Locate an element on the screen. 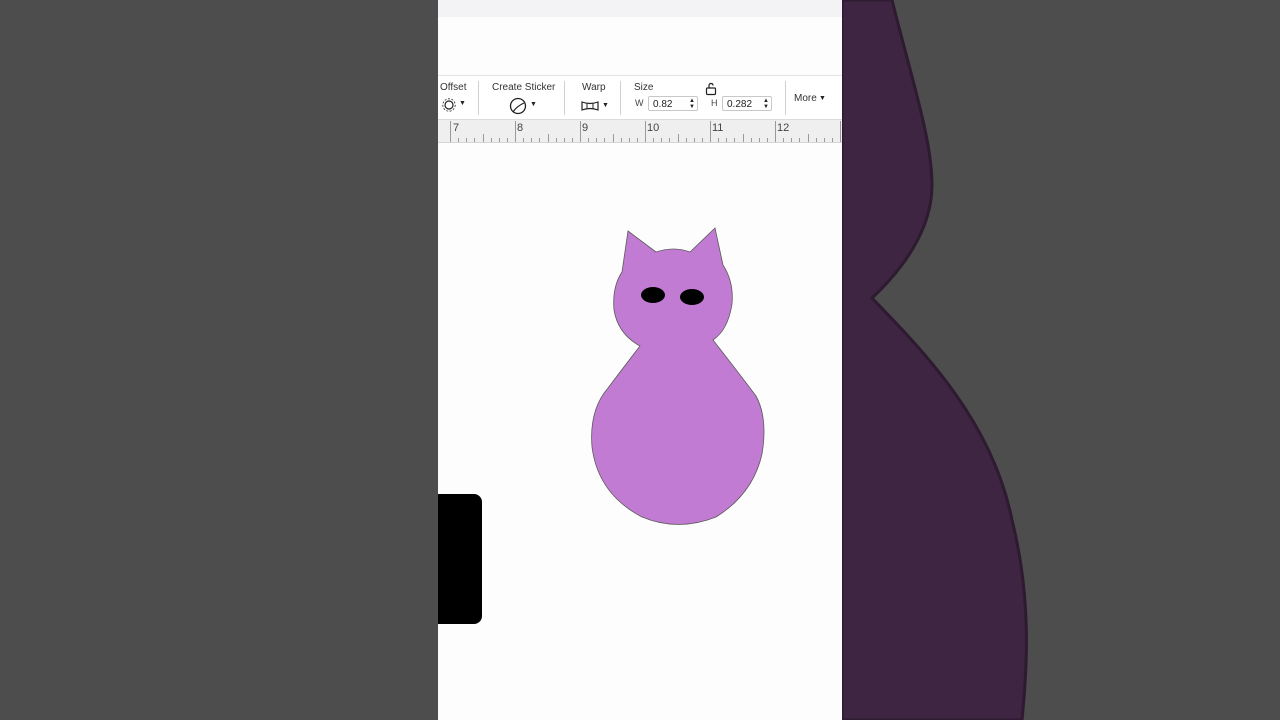 The width and height of the screenshot is (1280, 720). warp-label: Warp is located at coordinates (594, 87).